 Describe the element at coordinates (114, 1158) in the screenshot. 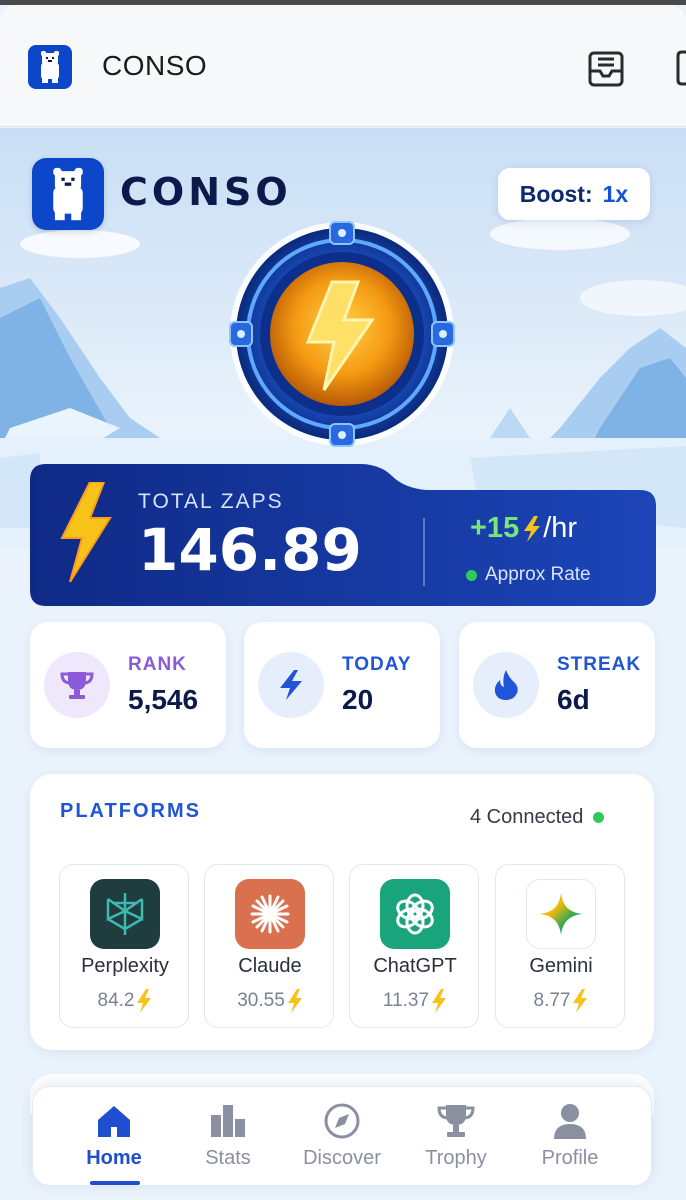

I see `nav-home-label: Home` at that location.